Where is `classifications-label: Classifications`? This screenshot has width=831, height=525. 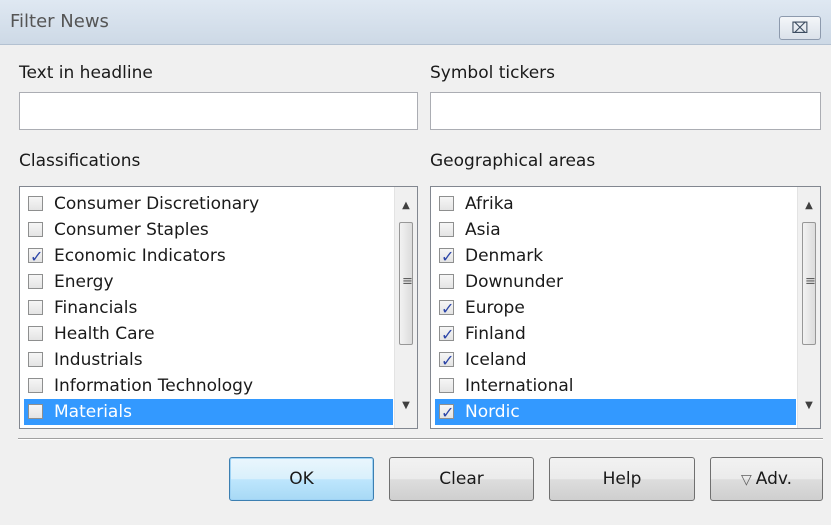 classifications-label: Classifications is located at coordinates (80, 161).